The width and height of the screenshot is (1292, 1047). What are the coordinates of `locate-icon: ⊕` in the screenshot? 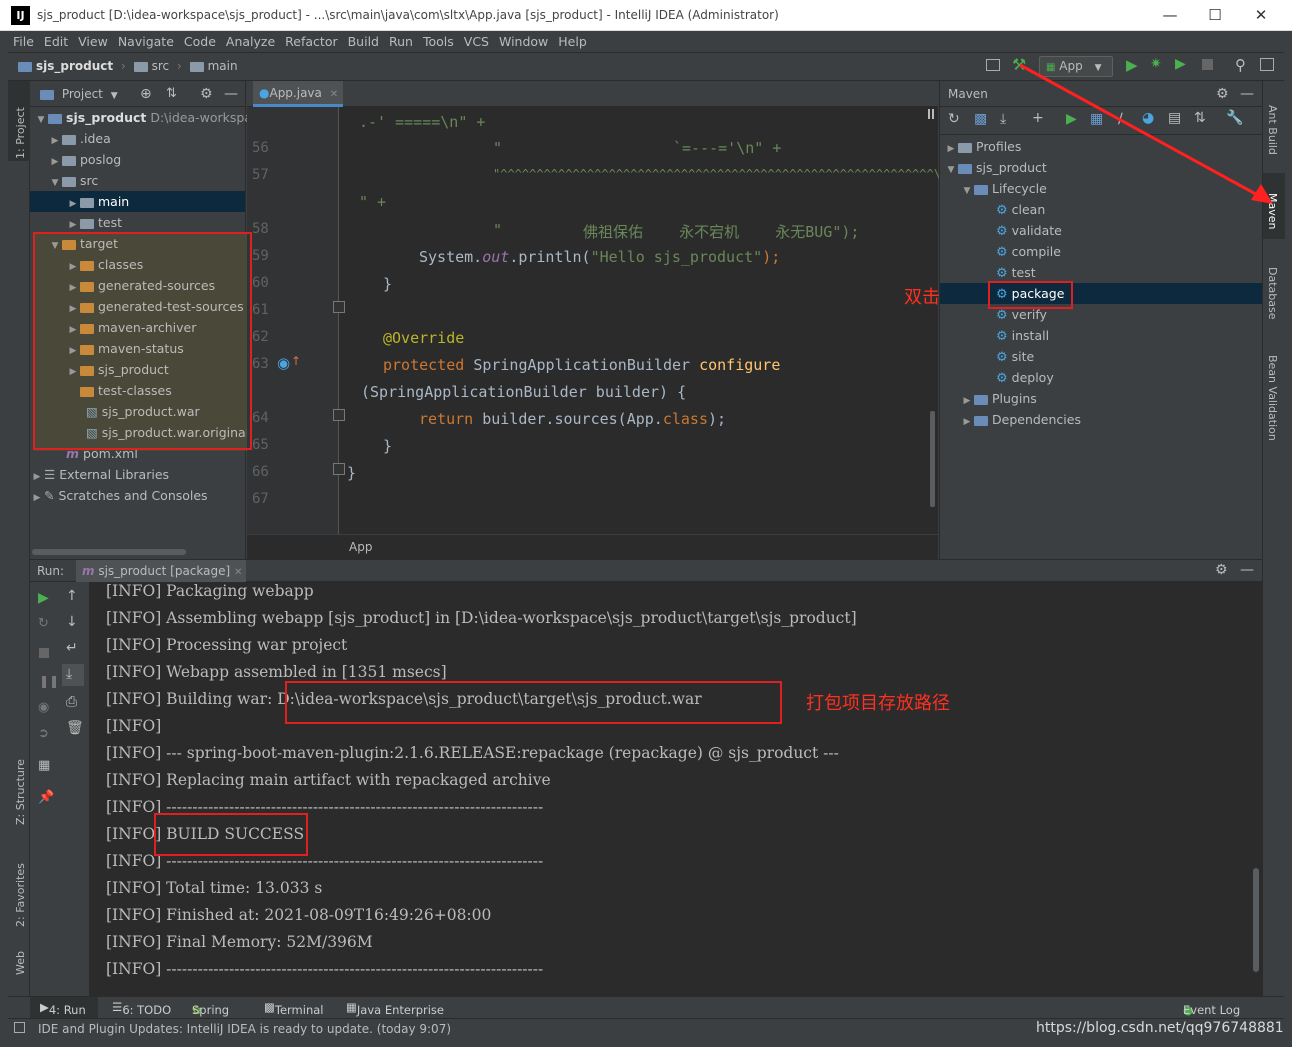 It's located at (146, 94).